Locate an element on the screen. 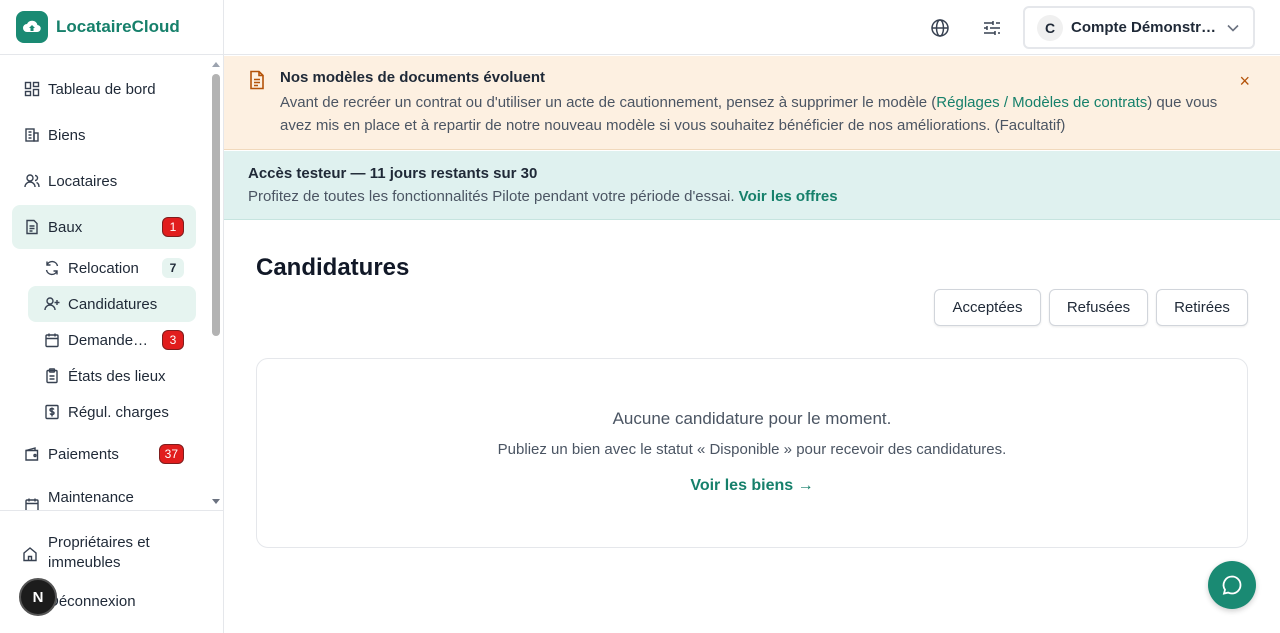  view-offers-link: Voir les offres is located at coordinates (788, 196).